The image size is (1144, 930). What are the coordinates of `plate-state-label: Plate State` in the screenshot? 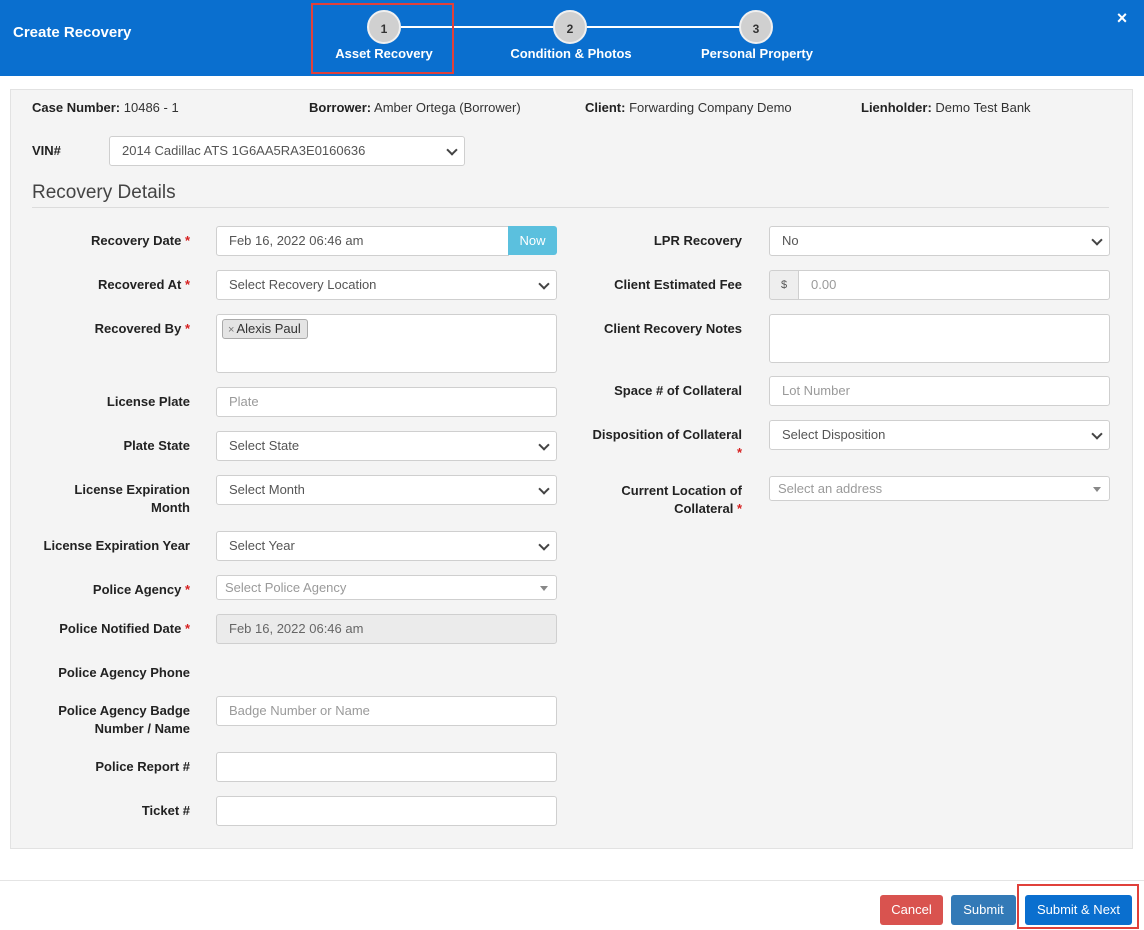 It's located at (156, 445).